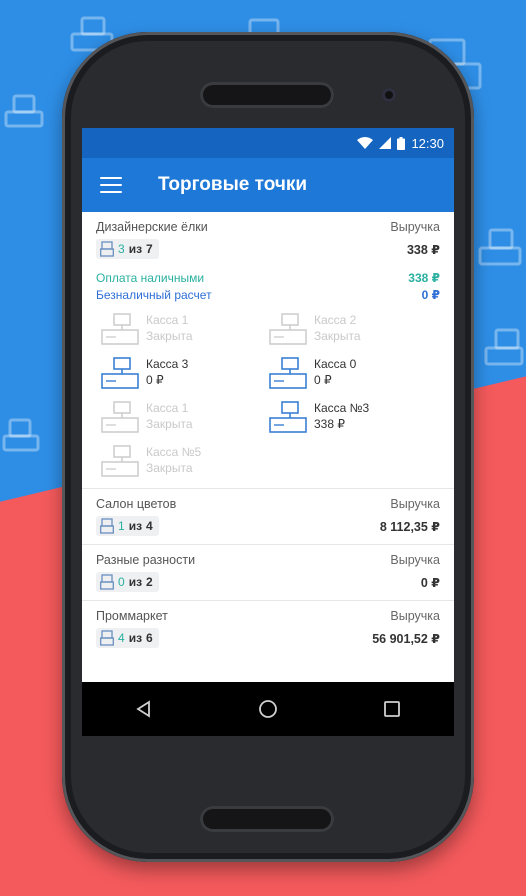  I want to click on battery-icon, so click(401, 143).